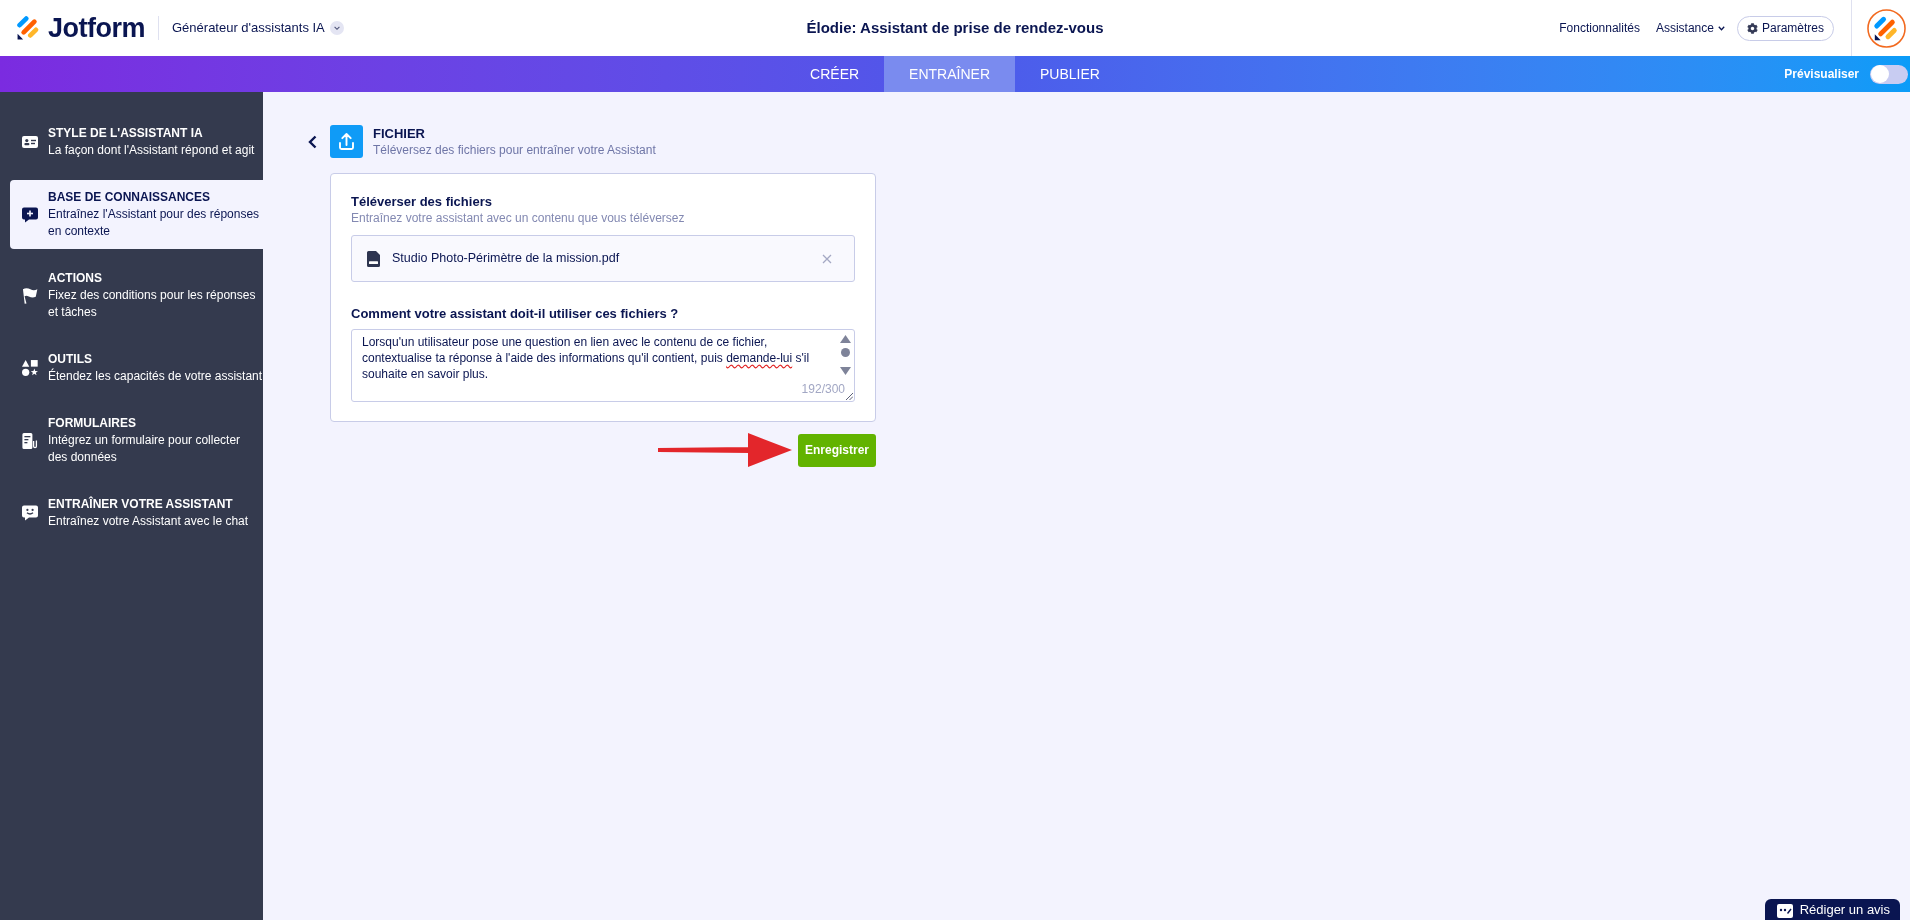 This screenshot has width=1910, height=920. What do you see at coordinates (1784, 911) in the screenshot?
I see `feedback-icon` at bounding box center [1784, 911].